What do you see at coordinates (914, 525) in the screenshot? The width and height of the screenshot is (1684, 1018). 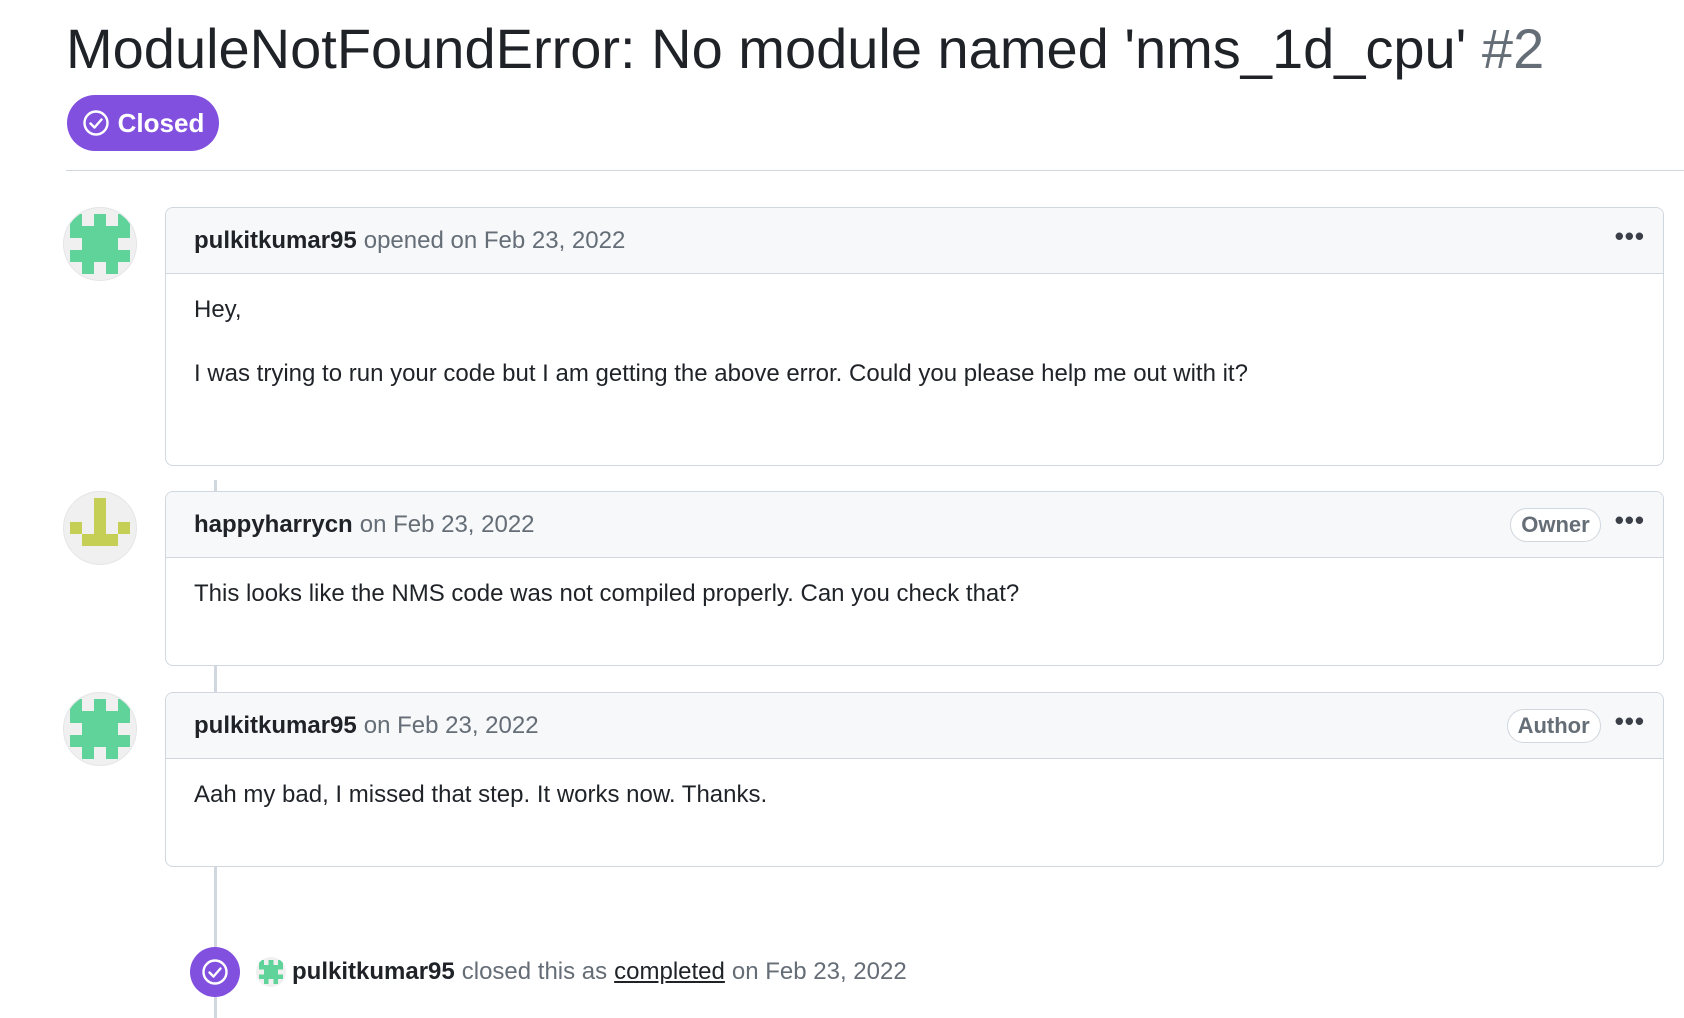 I see `comment-header: happyharrycn on Feb 23, 2022 Owner •••` at bounding box center [914, 525].